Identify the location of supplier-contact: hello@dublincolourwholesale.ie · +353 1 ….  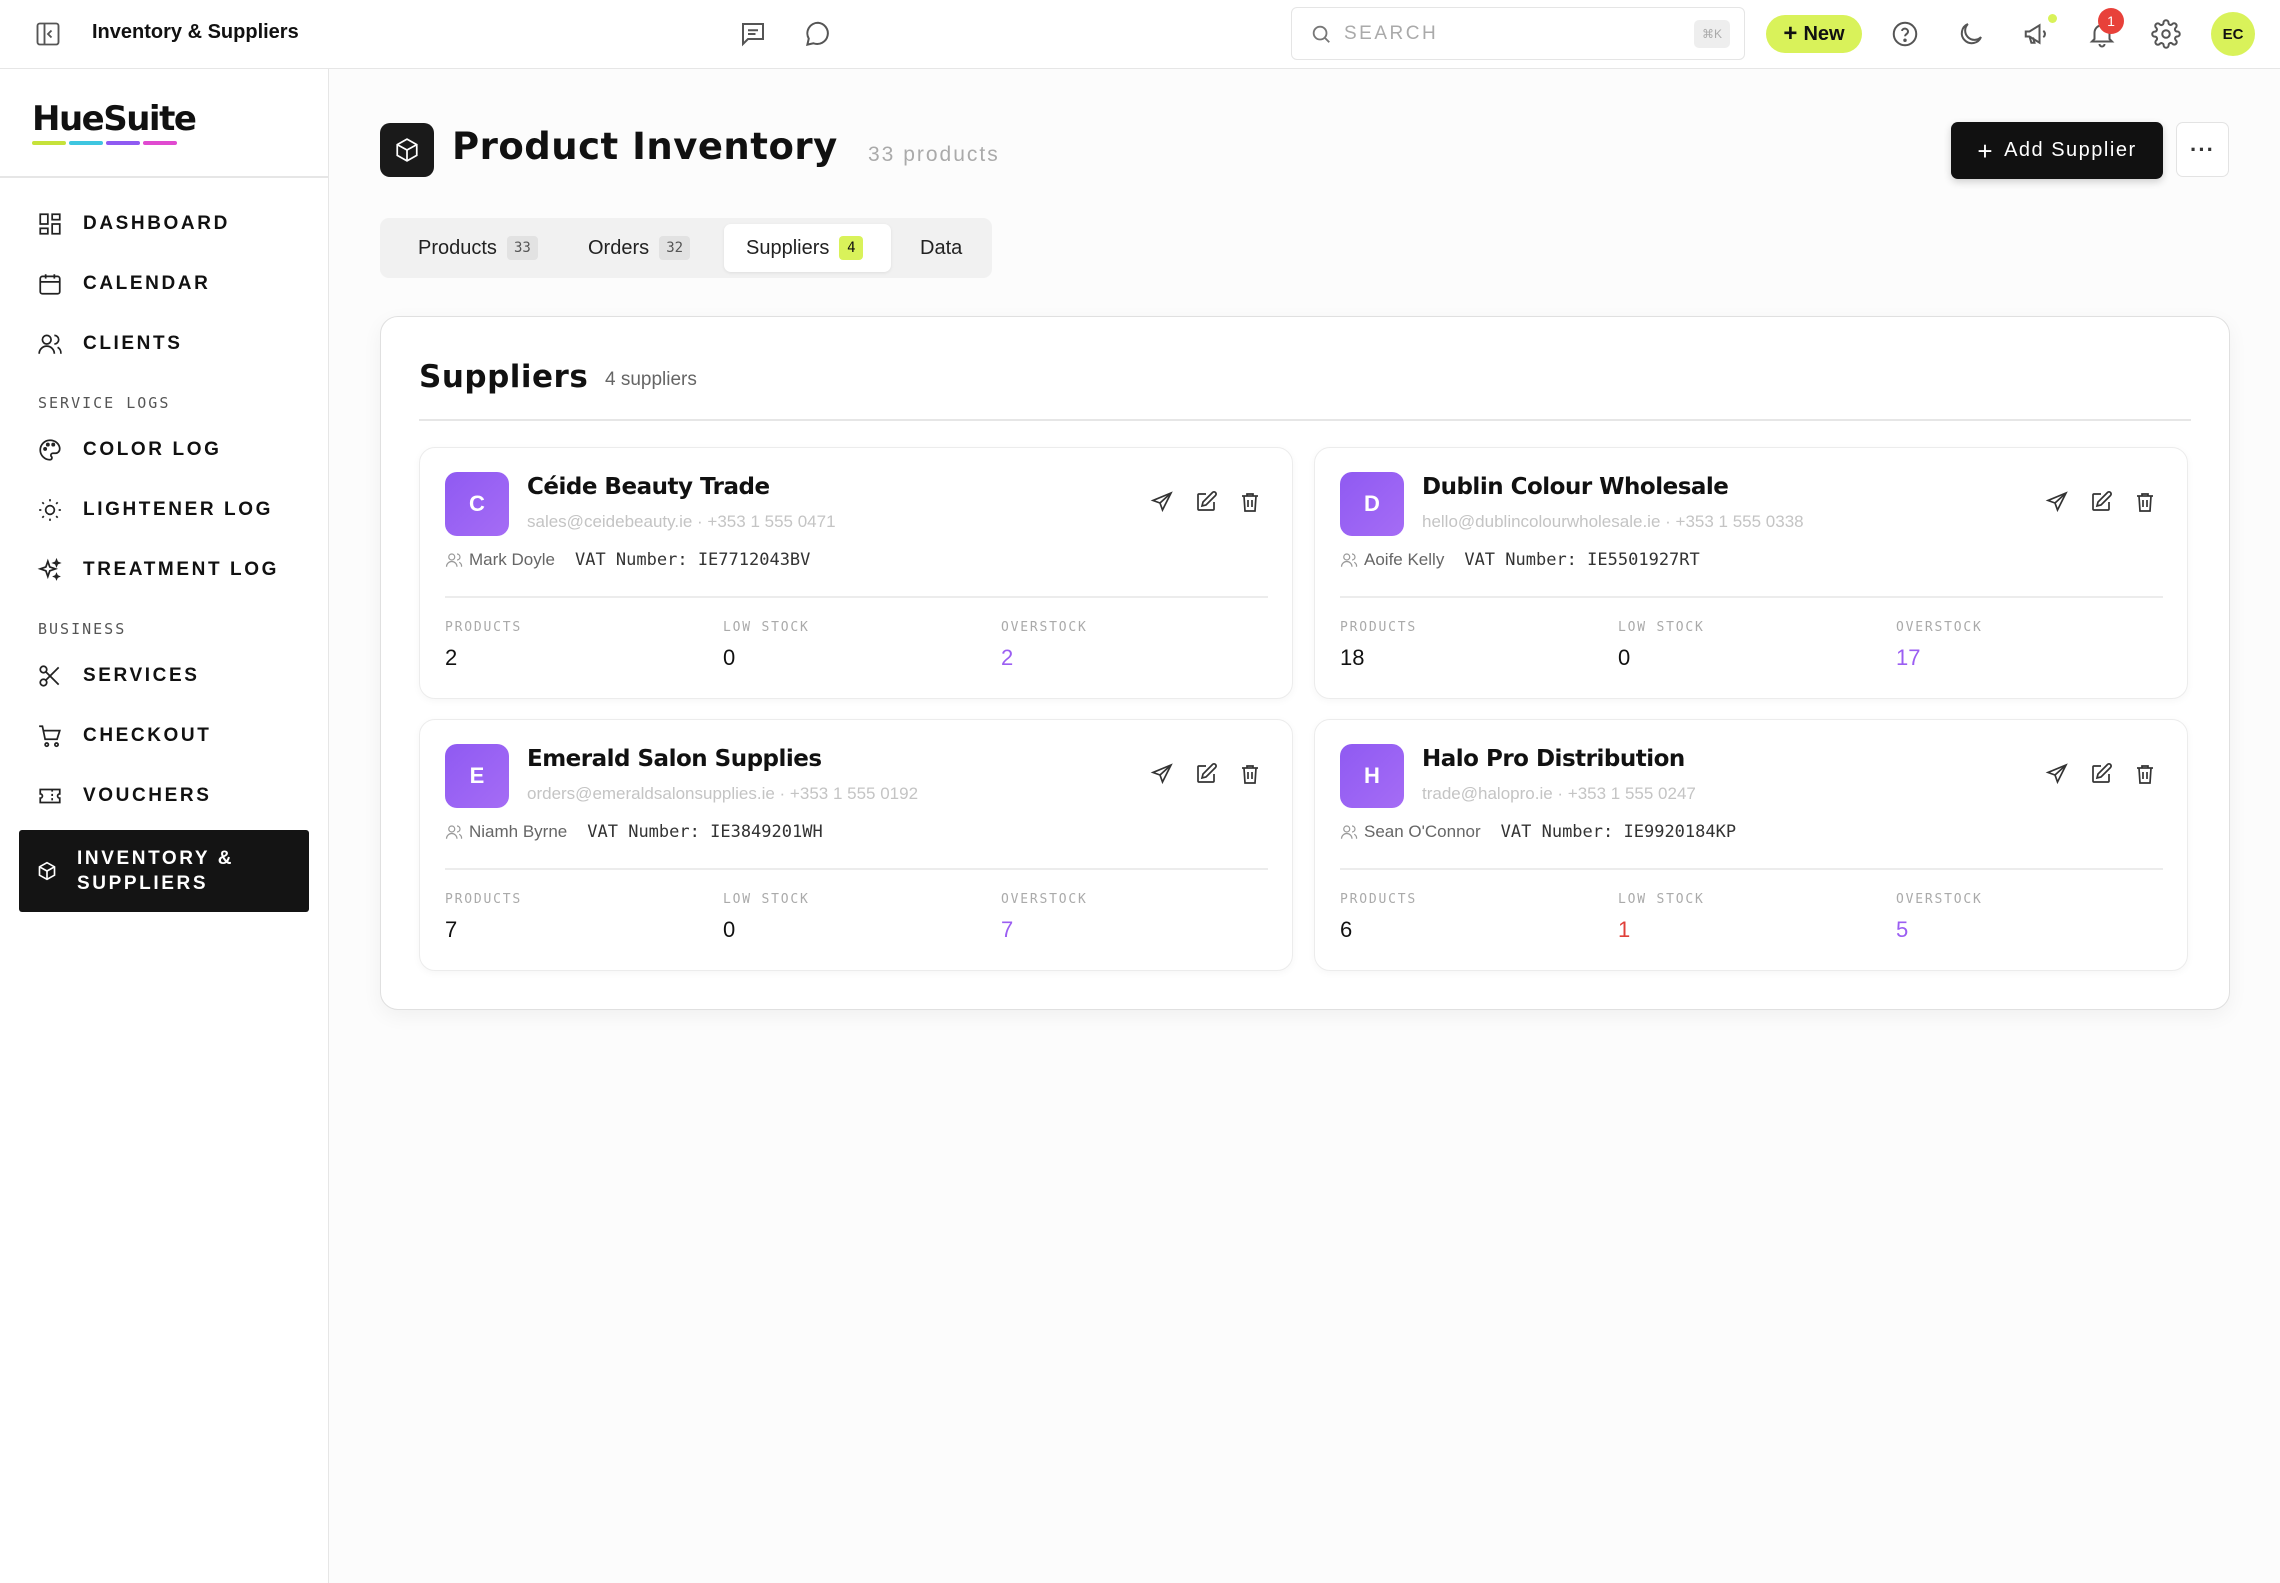
(1613, 521).